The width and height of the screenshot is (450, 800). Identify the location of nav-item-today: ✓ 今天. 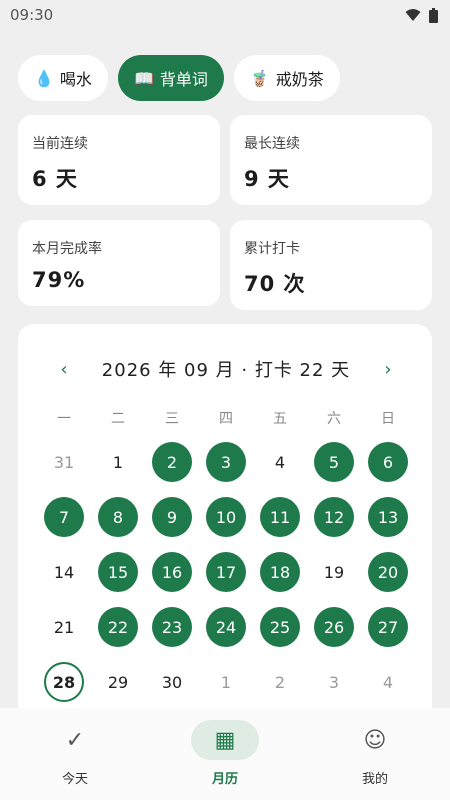
(75, 754).